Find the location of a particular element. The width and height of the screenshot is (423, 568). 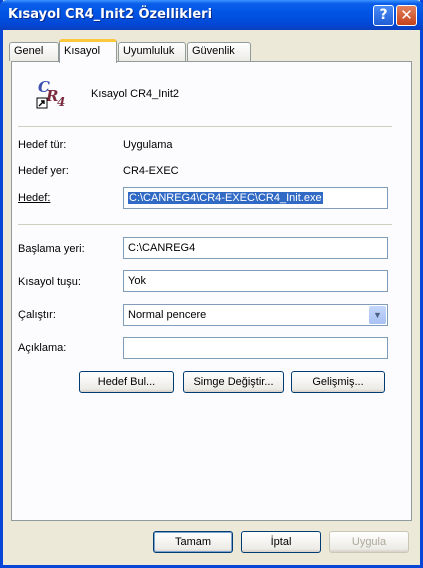

run-label: Çalıştır: is located at coordinates (37, 315).